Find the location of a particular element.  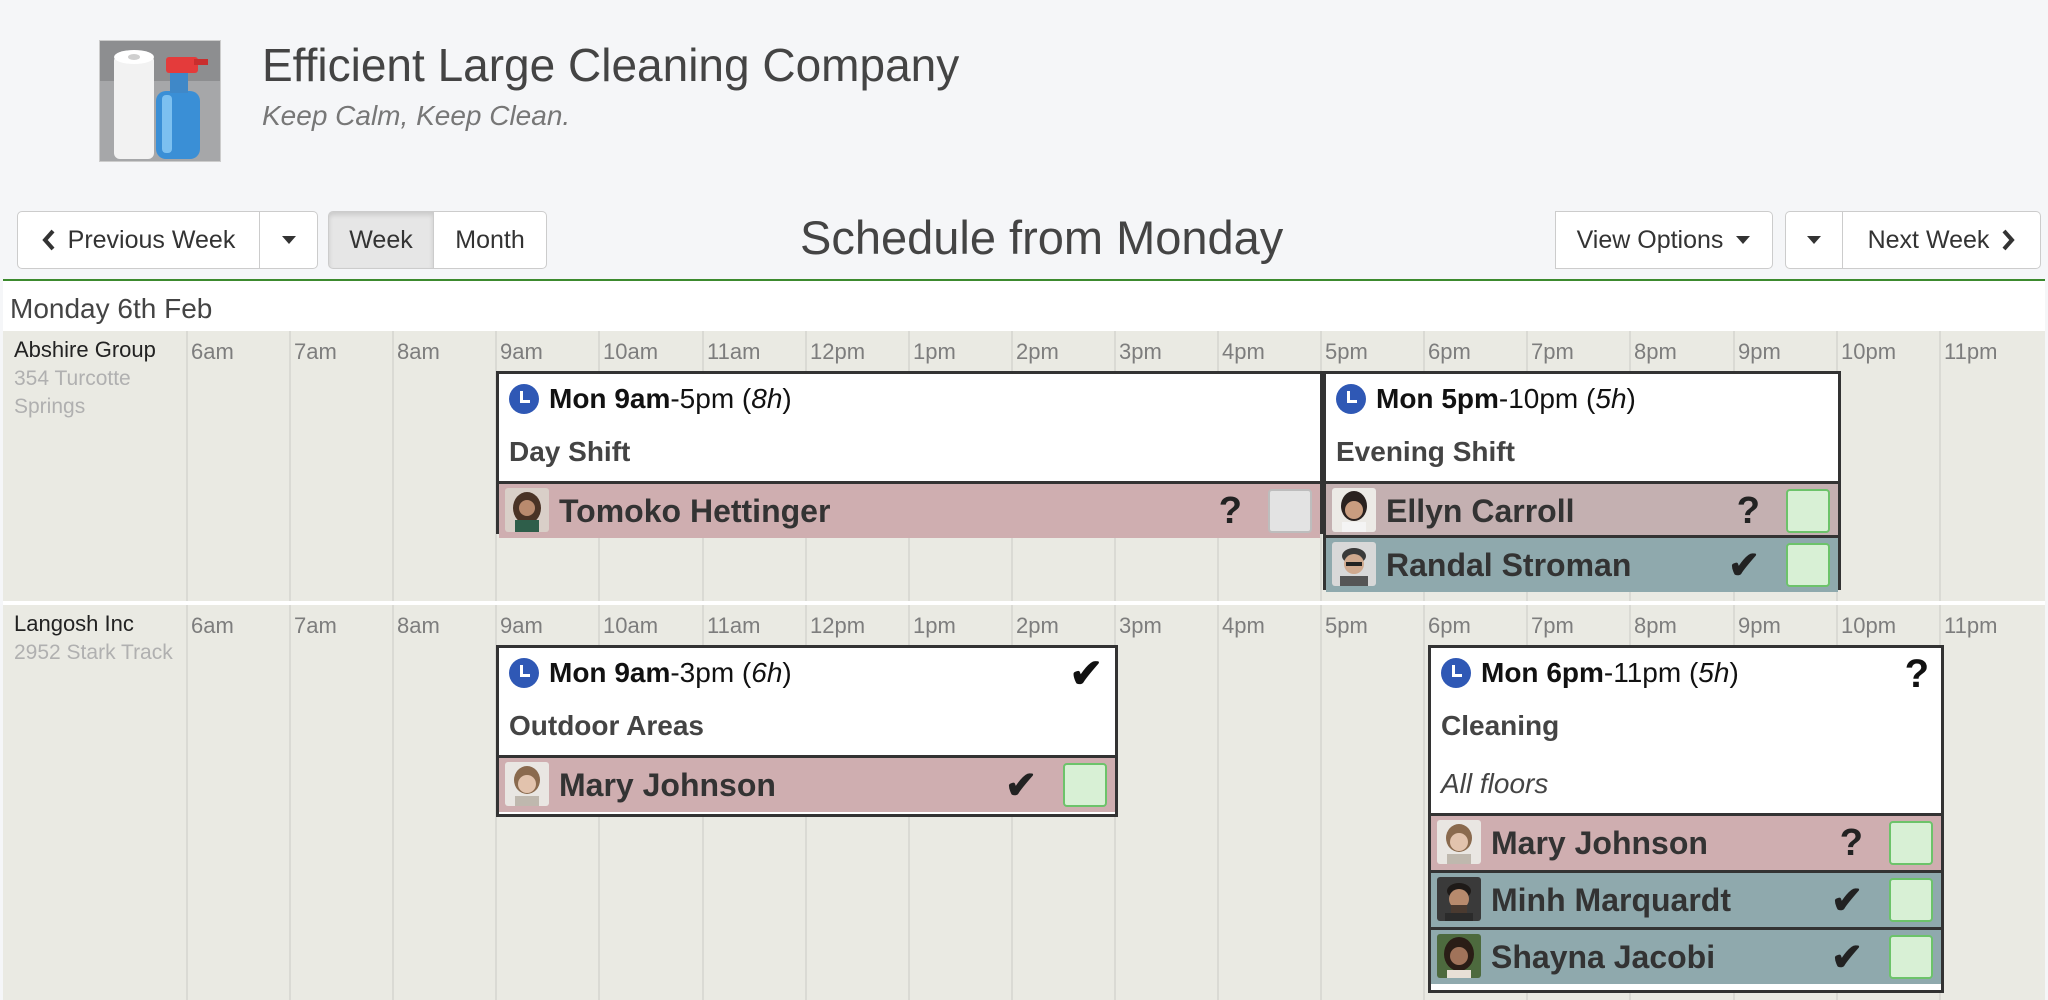

shift-time: Mon 9am -5pm (8h) is located at coordinates (650, 399).